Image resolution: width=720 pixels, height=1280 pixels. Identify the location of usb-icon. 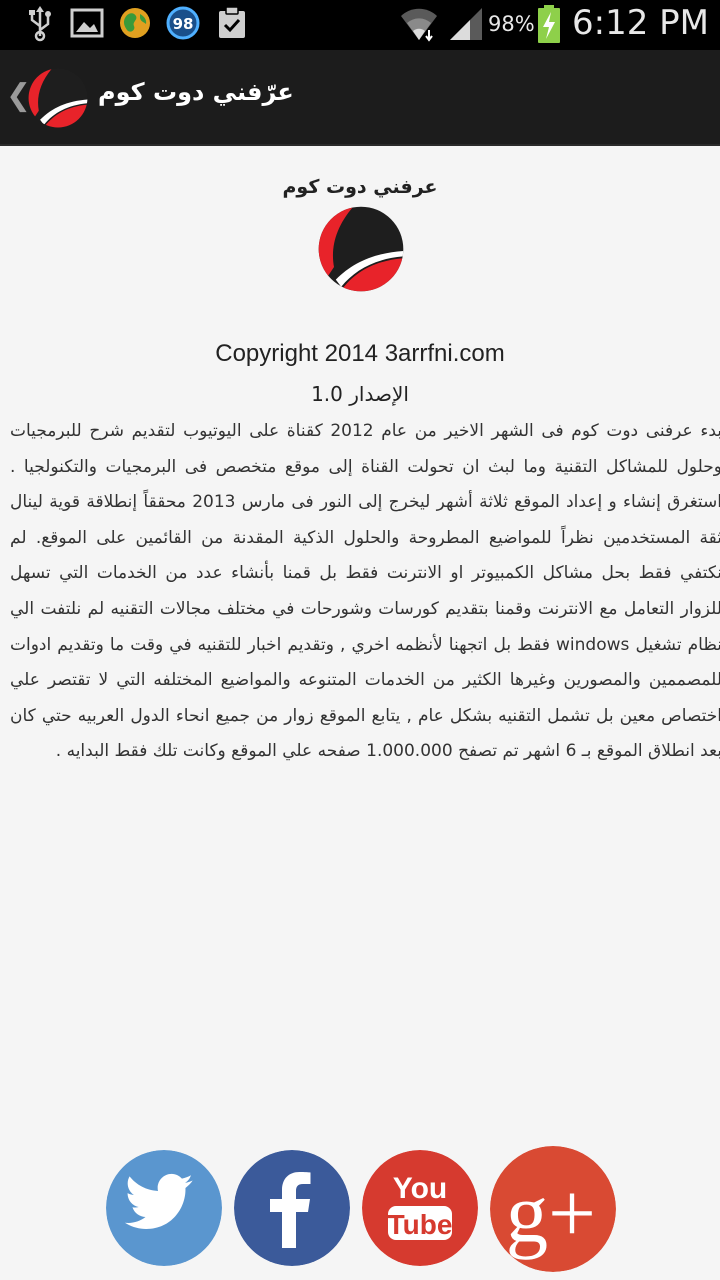
(40, 24).